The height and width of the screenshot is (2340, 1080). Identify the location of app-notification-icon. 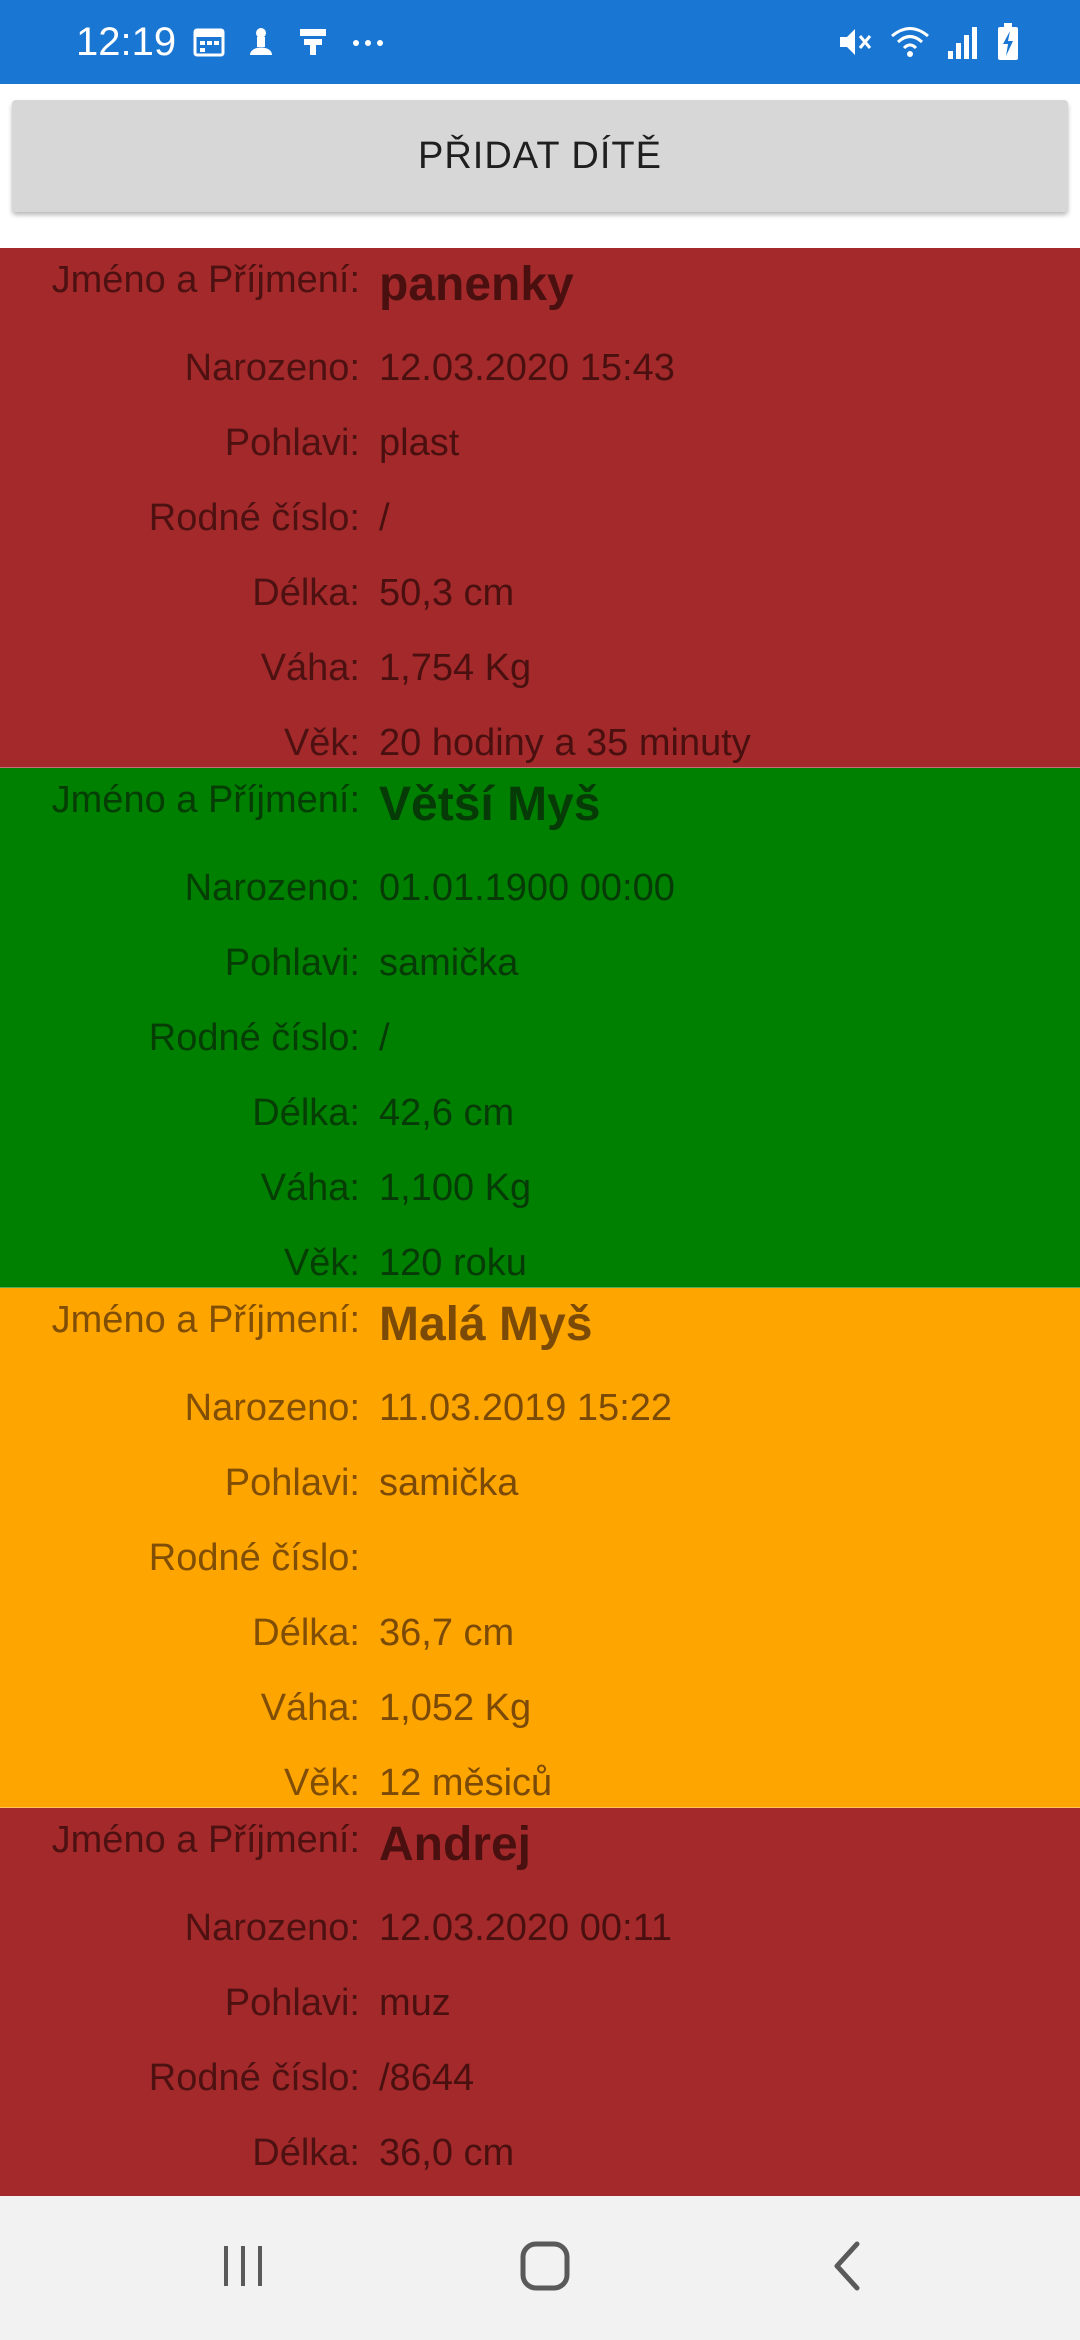
(261, 42).